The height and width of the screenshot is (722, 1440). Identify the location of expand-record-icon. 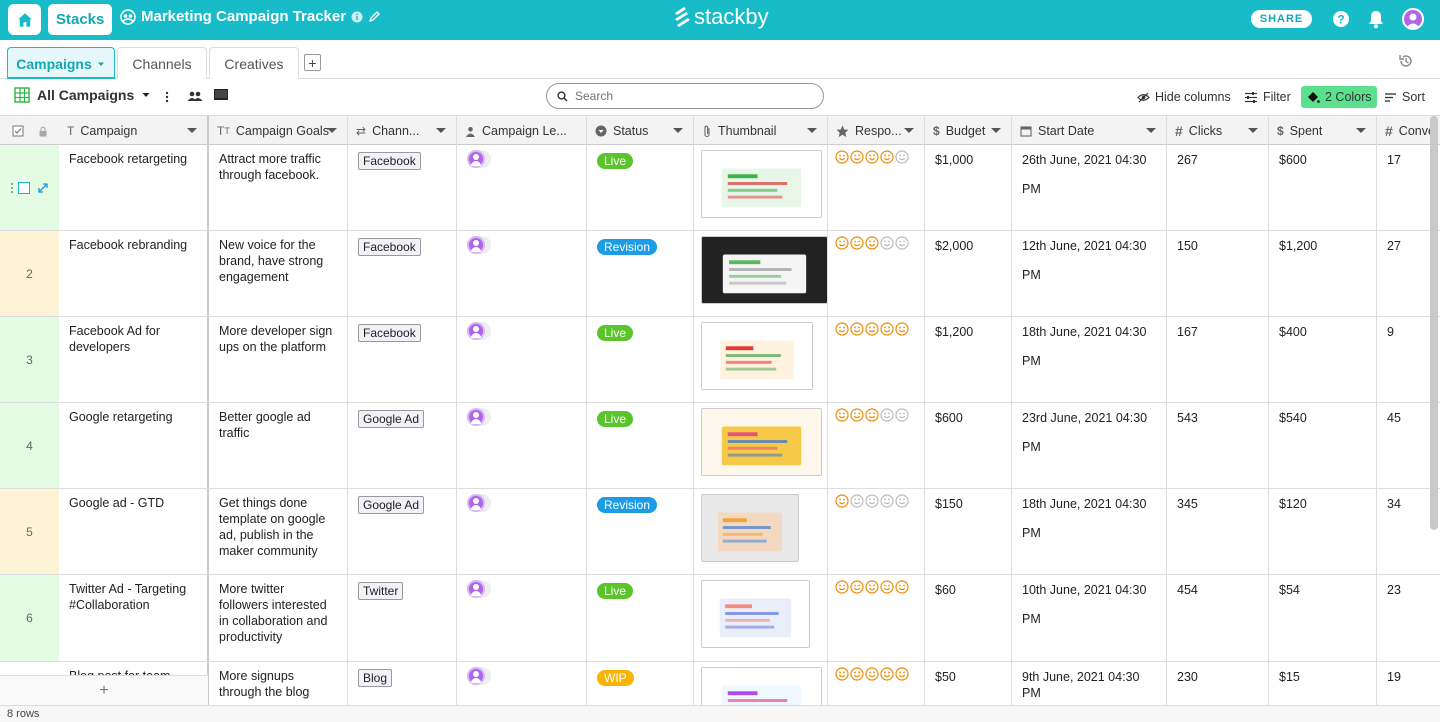
(43, 188).